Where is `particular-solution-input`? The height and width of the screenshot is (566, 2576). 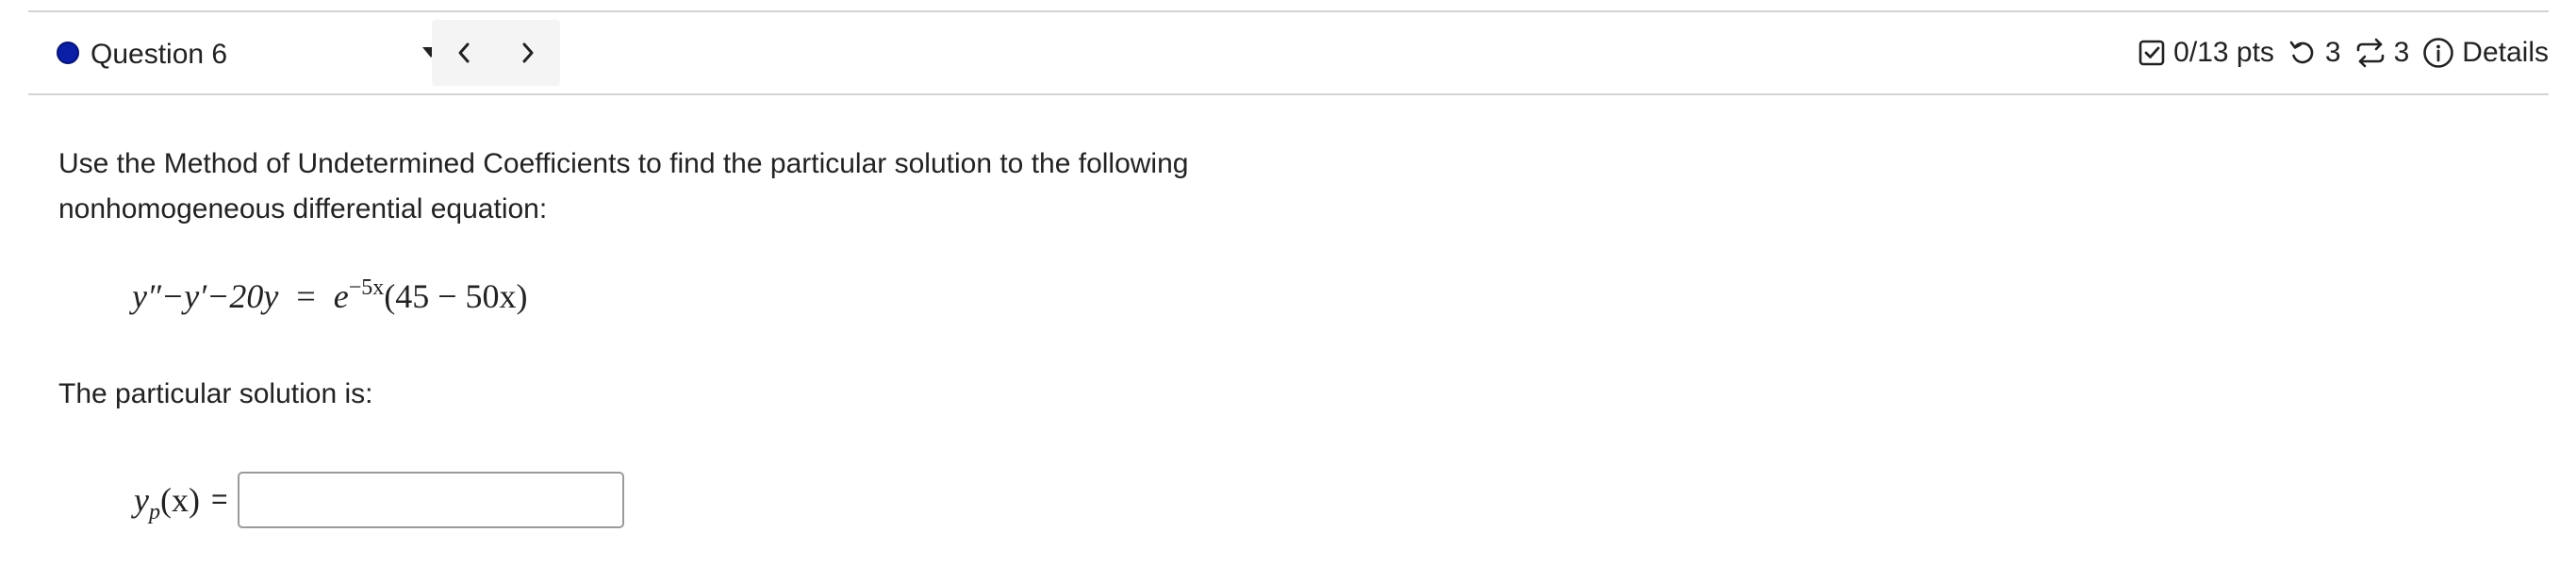
particular-solution-input is located at coordinates (430, 500).